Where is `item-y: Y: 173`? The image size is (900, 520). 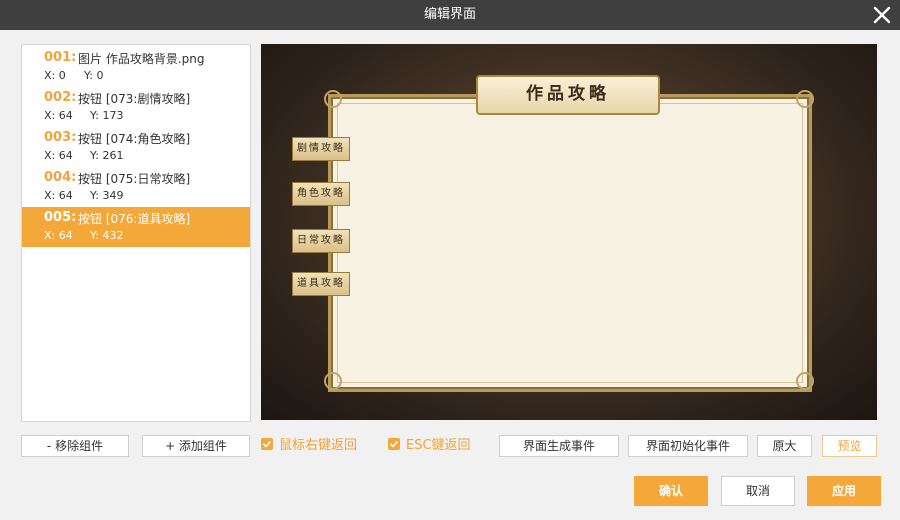
item-y: Y: 173 is located at coordinates (107, 115).